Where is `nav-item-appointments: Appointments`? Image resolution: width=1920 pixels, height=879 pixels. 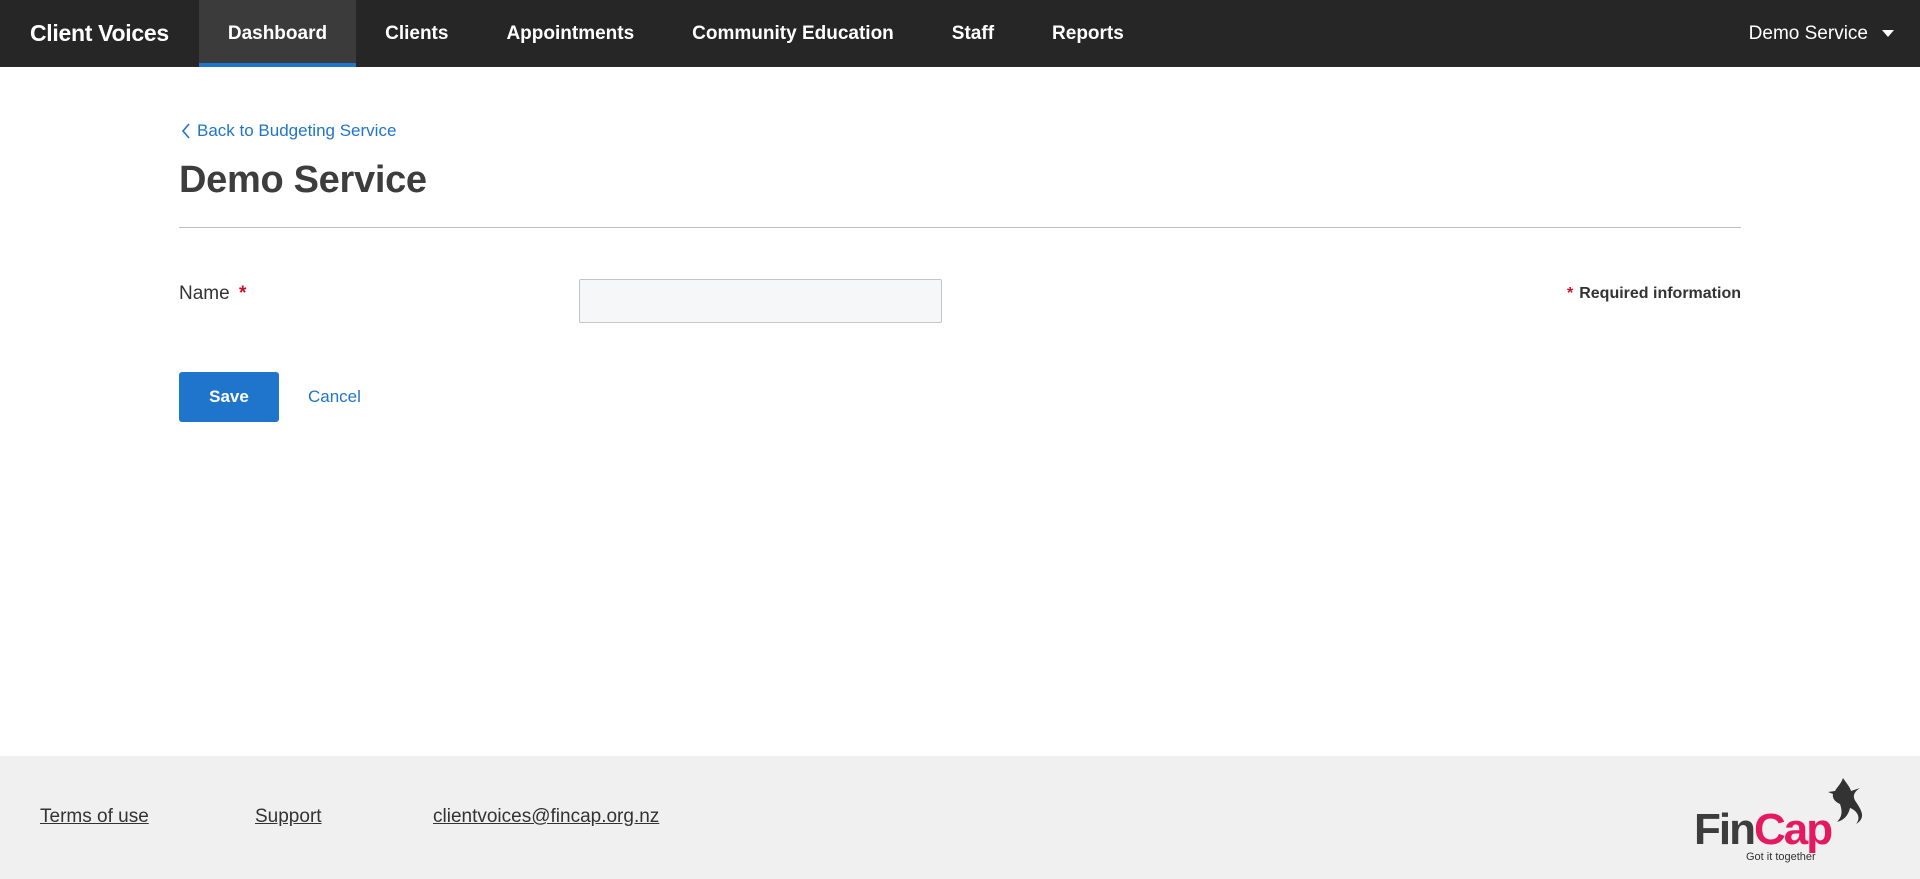
nav-item-appointments: Appointments is located at coordinates (570, 33).